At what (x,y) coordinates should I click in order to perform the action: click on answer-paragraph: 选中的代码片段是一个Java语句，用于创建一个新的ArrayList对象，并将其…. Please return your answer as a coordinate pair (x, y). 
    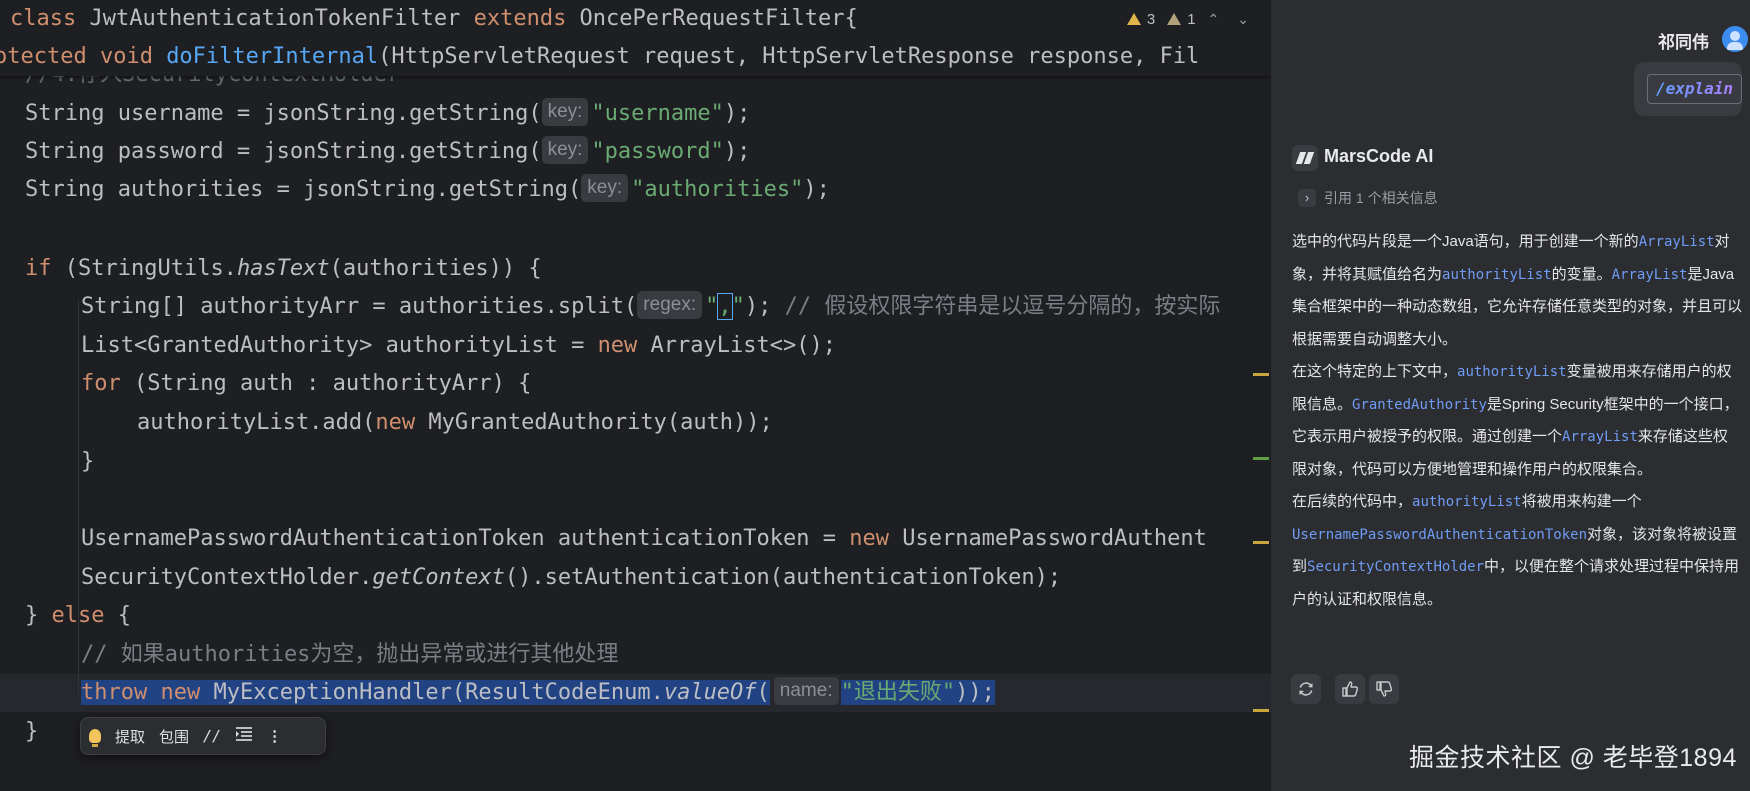
    Looking at the image, I should click on (1517, 290).